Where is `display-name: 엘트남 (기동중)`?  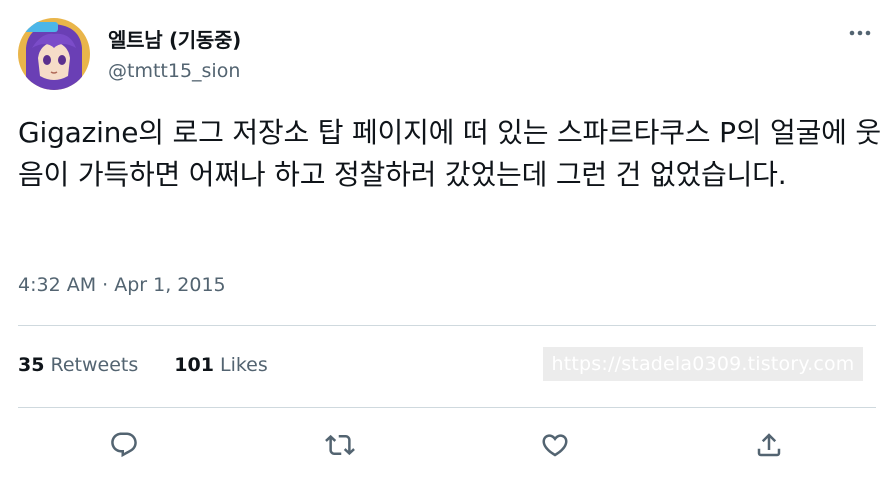 display-name: 엘트남 (기동중) is located at coordinates (174, 38).